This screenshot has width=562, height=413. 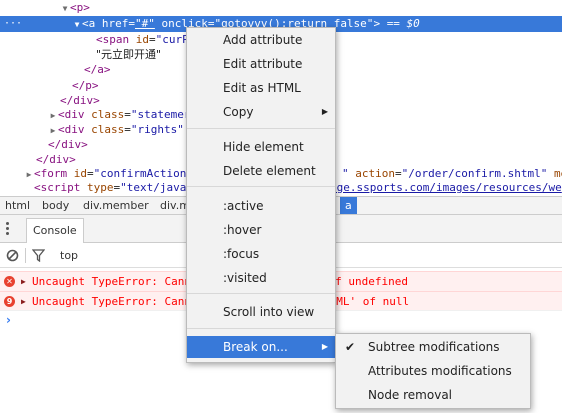 I want to click on attr-value: "rights":, so click(x=160, y=129).